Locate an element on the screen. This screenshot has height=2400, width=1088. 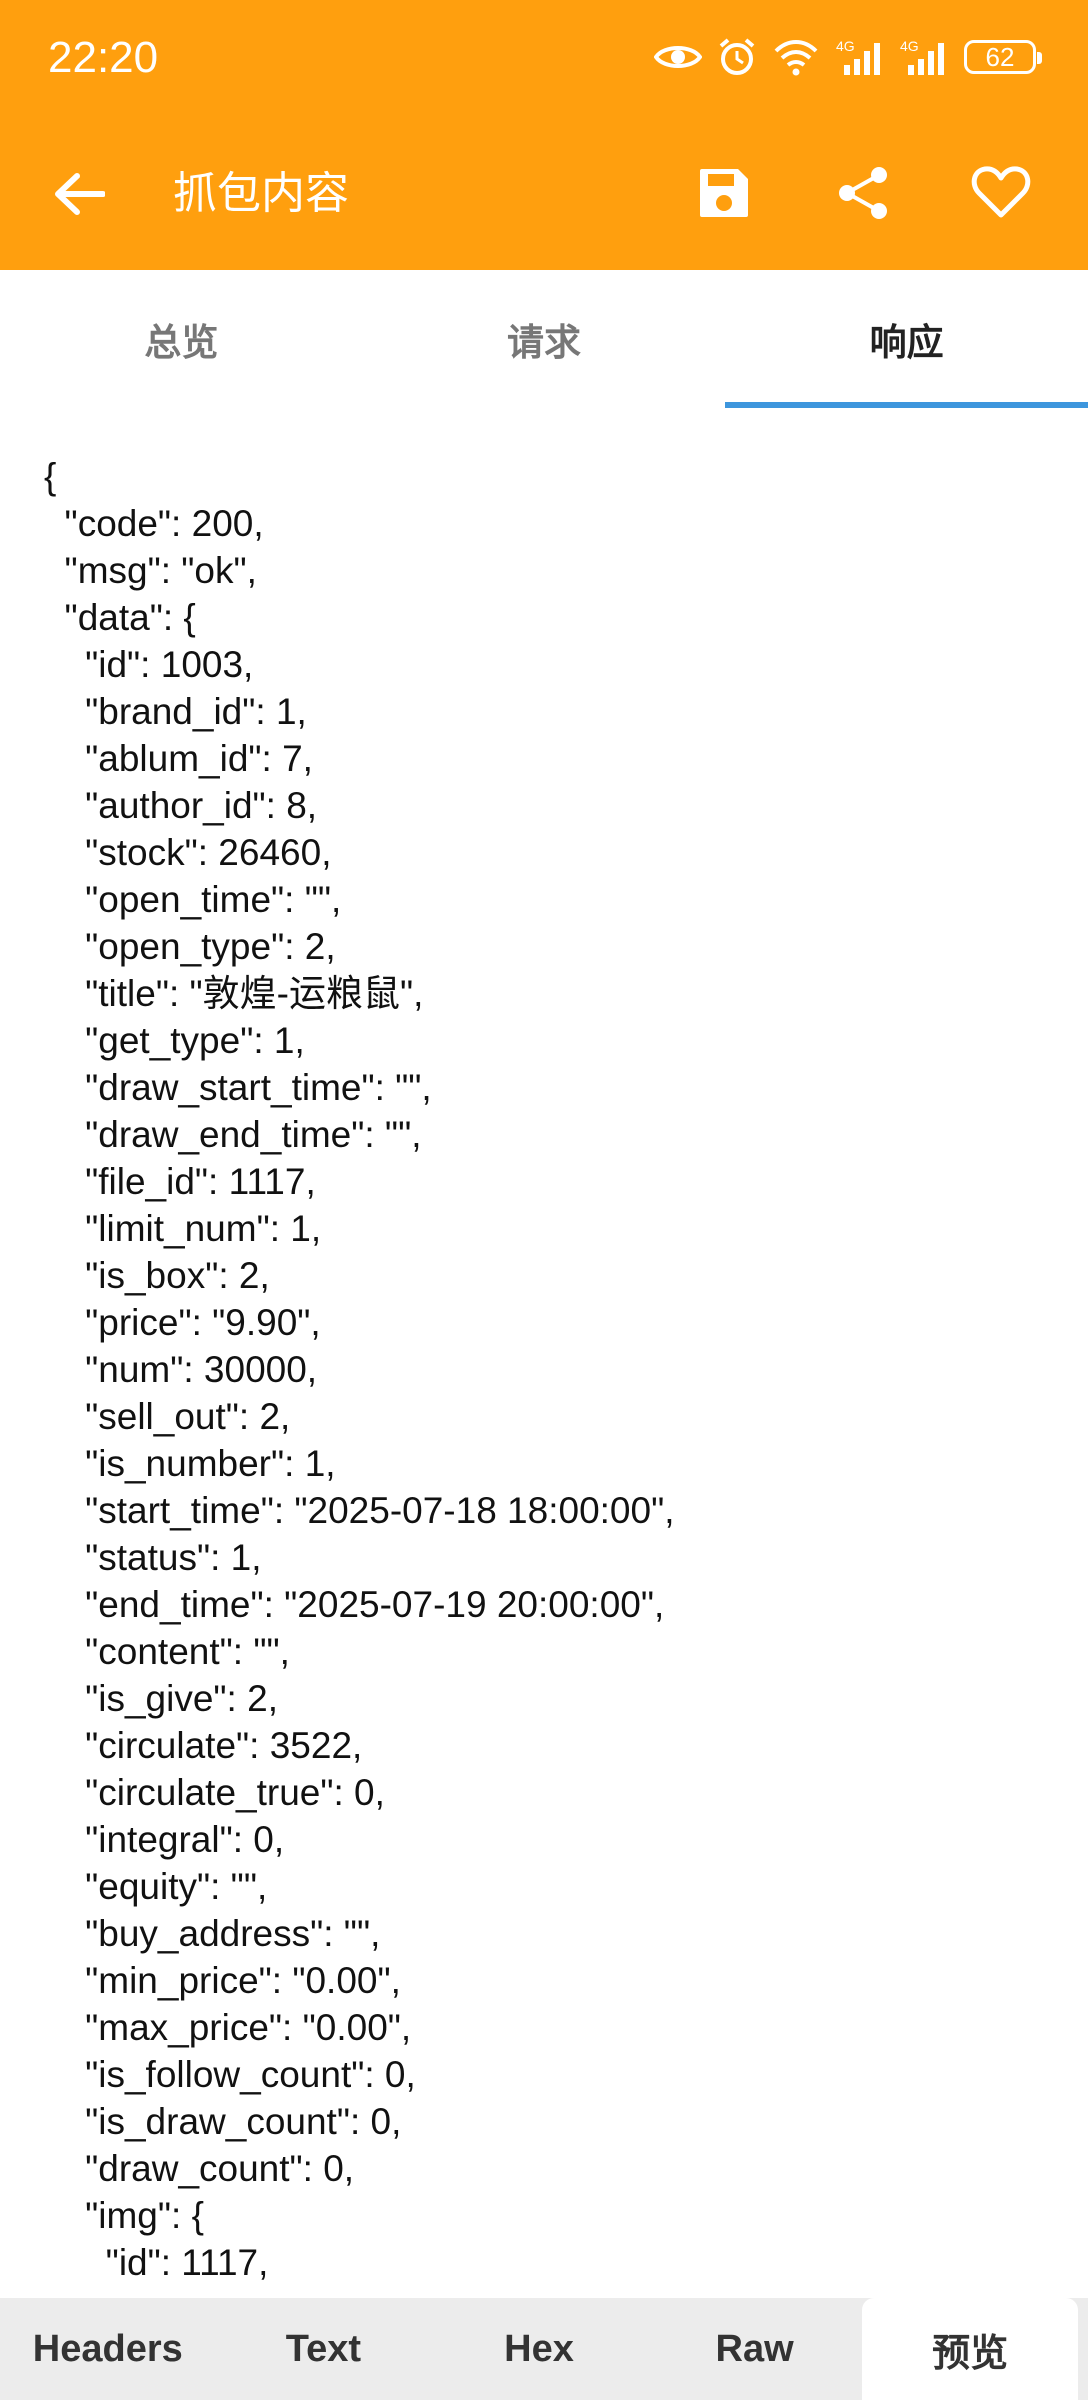
status-icons: 4G 4G 62 is located at coordinates (848, 57).